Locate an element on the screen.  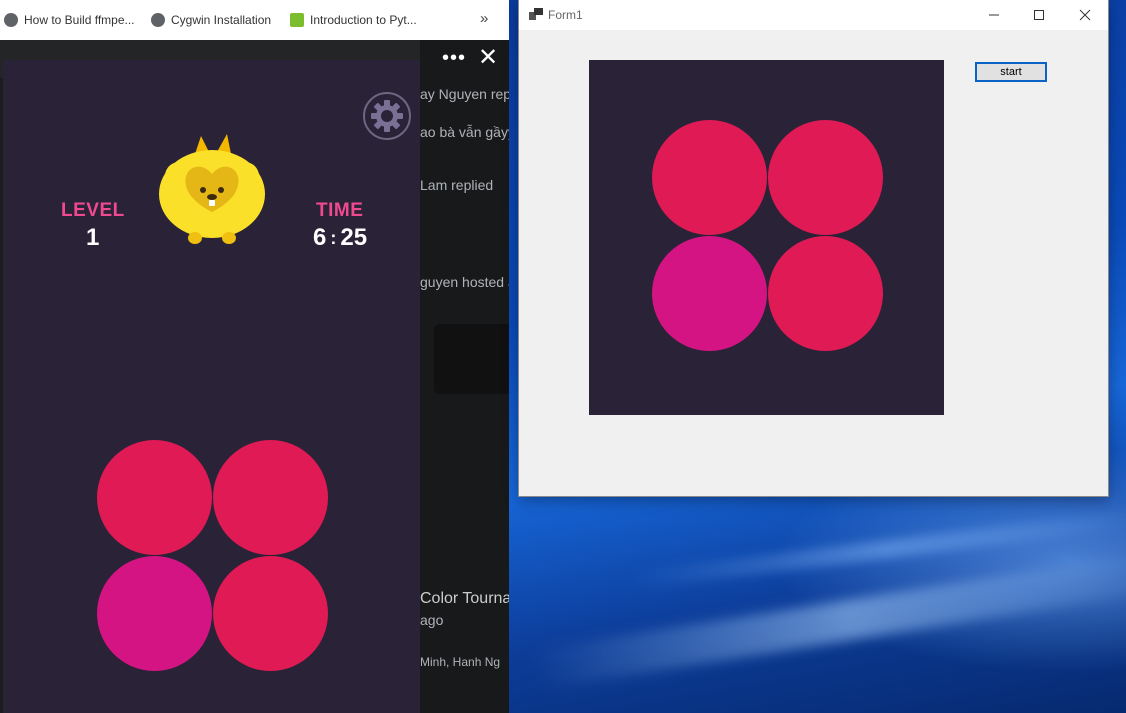
app-icon is located at coordinates (536, 14).